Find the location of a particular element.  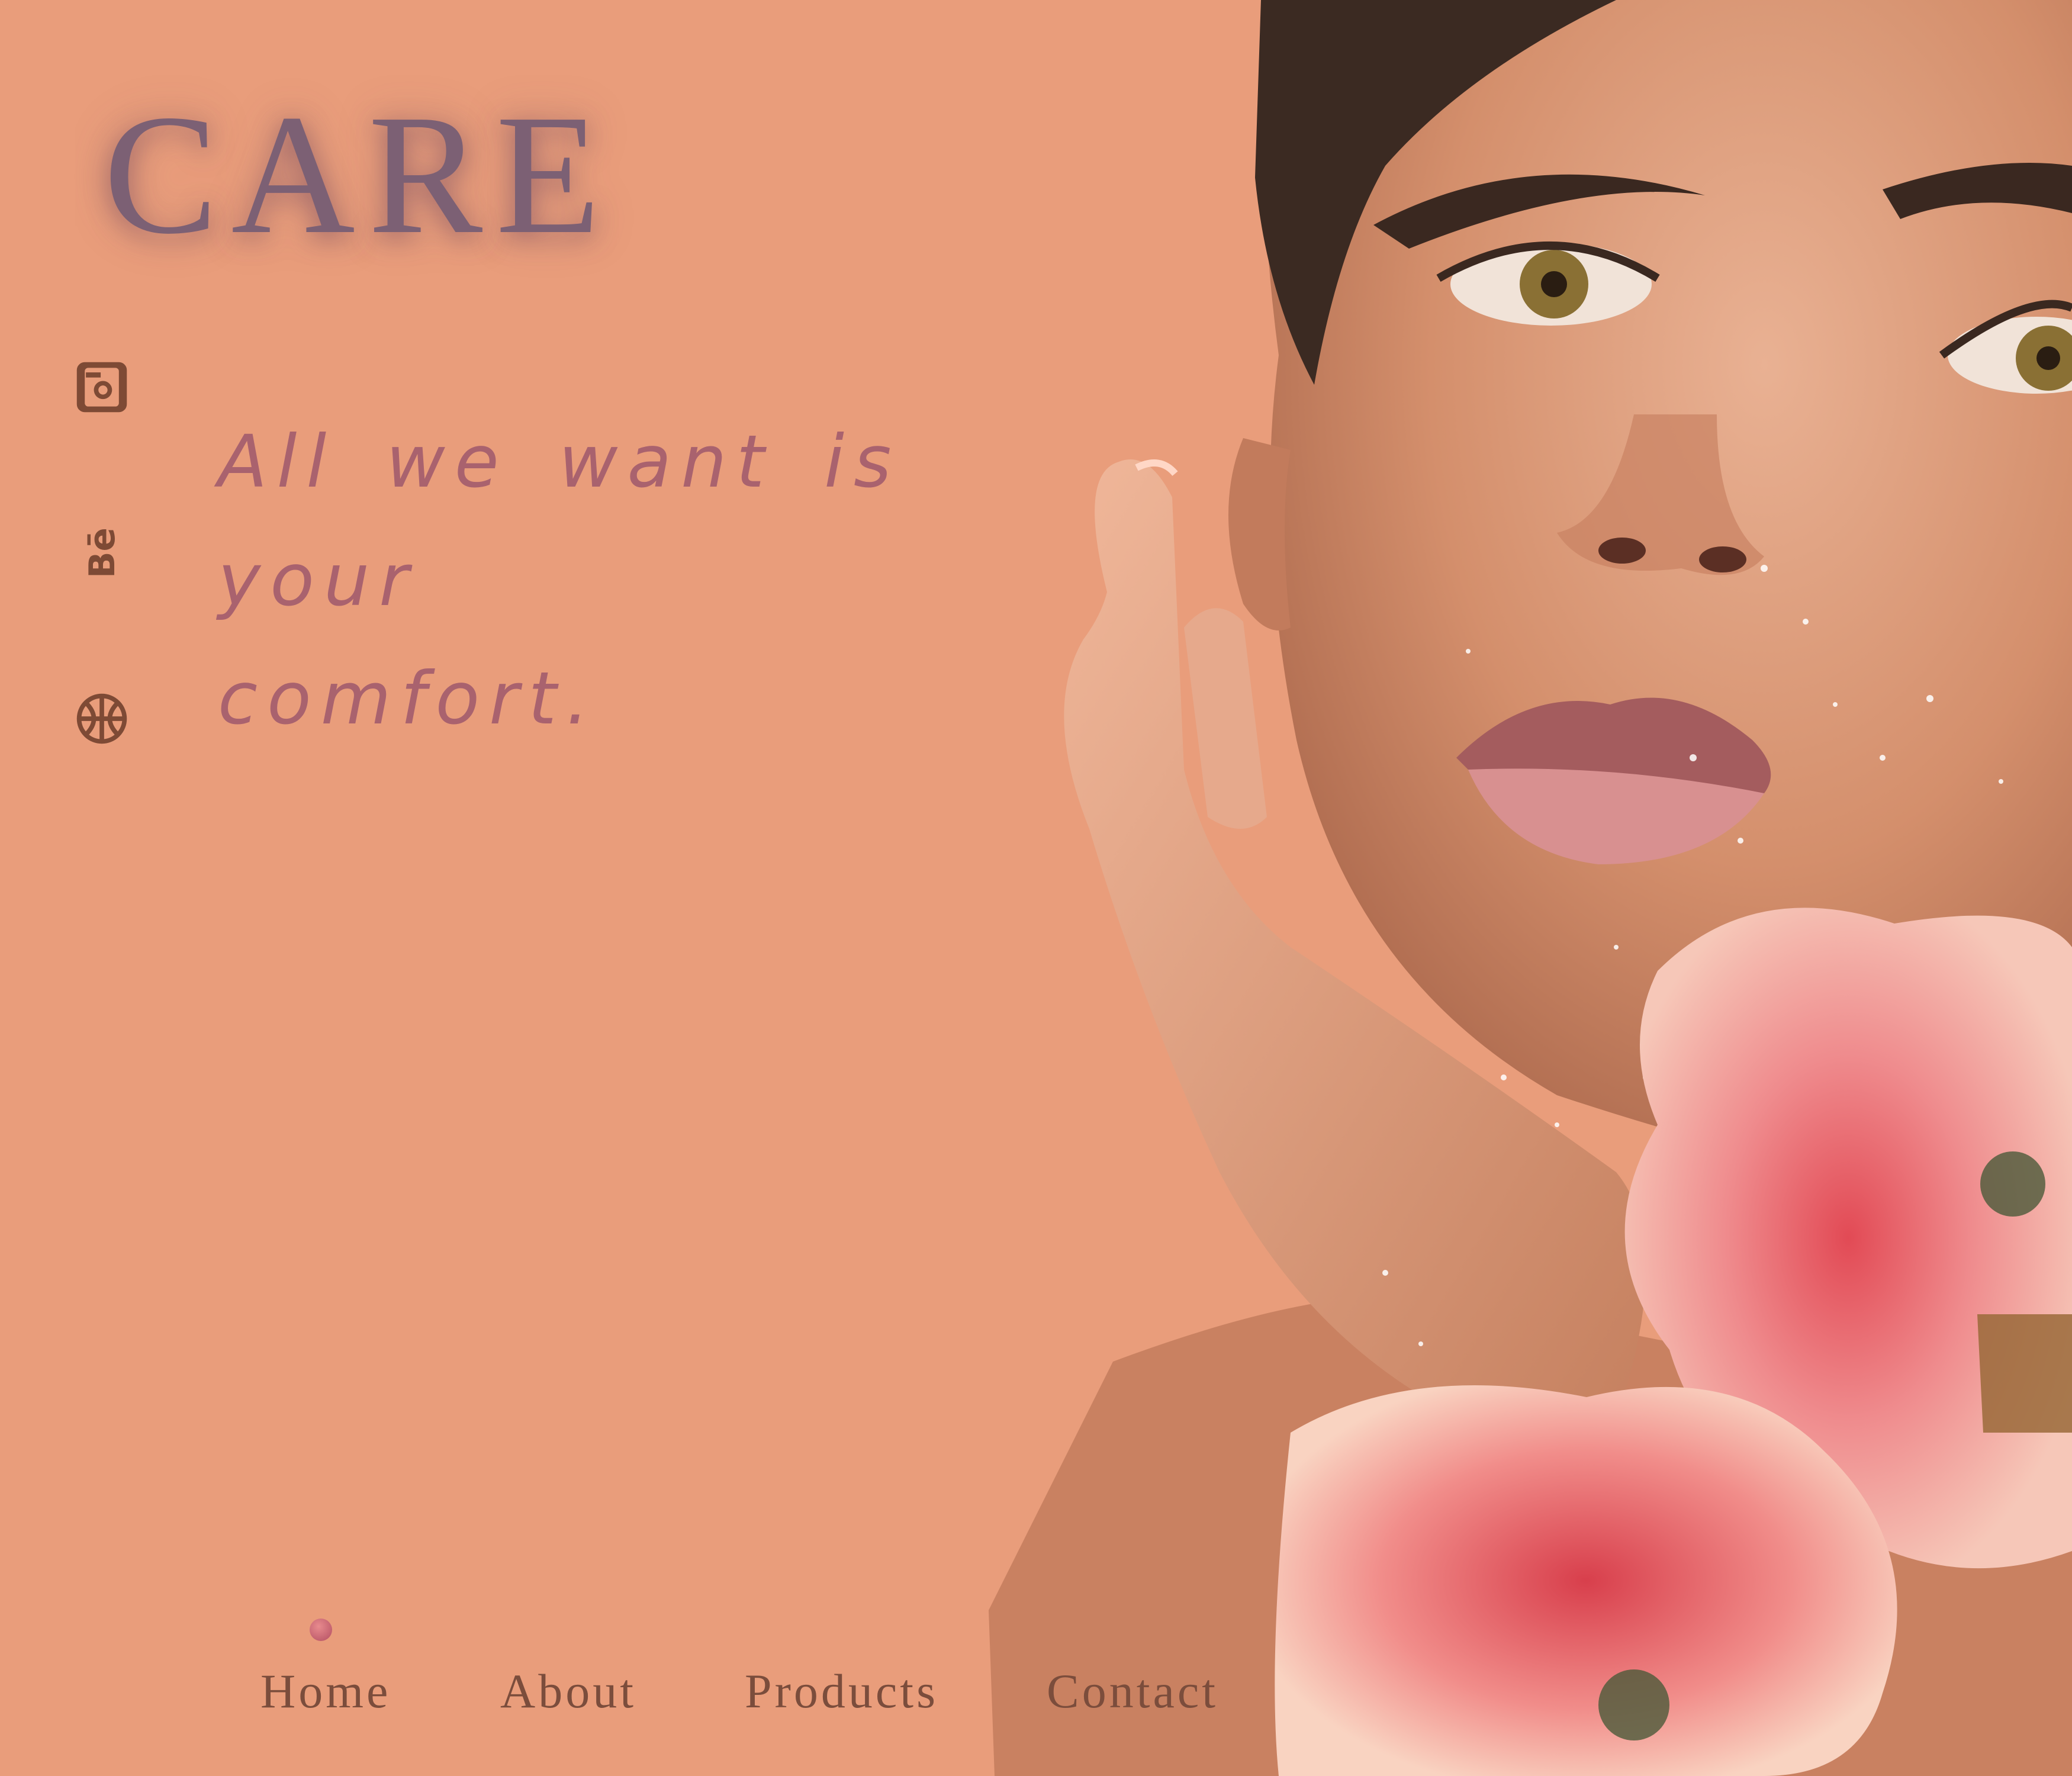

main-nav: Home About Products Contact is located at coordinates (651, 1699).